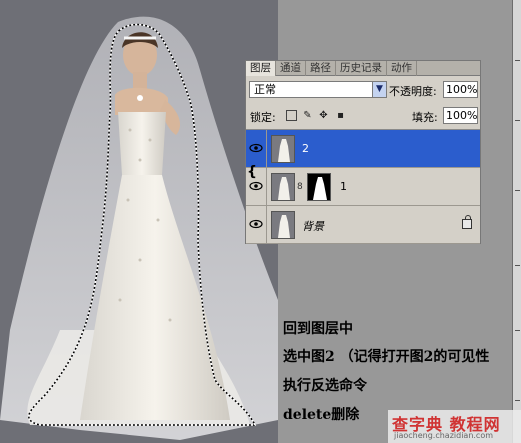 The image size is (521, 443). What do you see at coordinates (343, 186) in the screenshot?
I see `layer-name: 1` at bounding box center [343, 186].